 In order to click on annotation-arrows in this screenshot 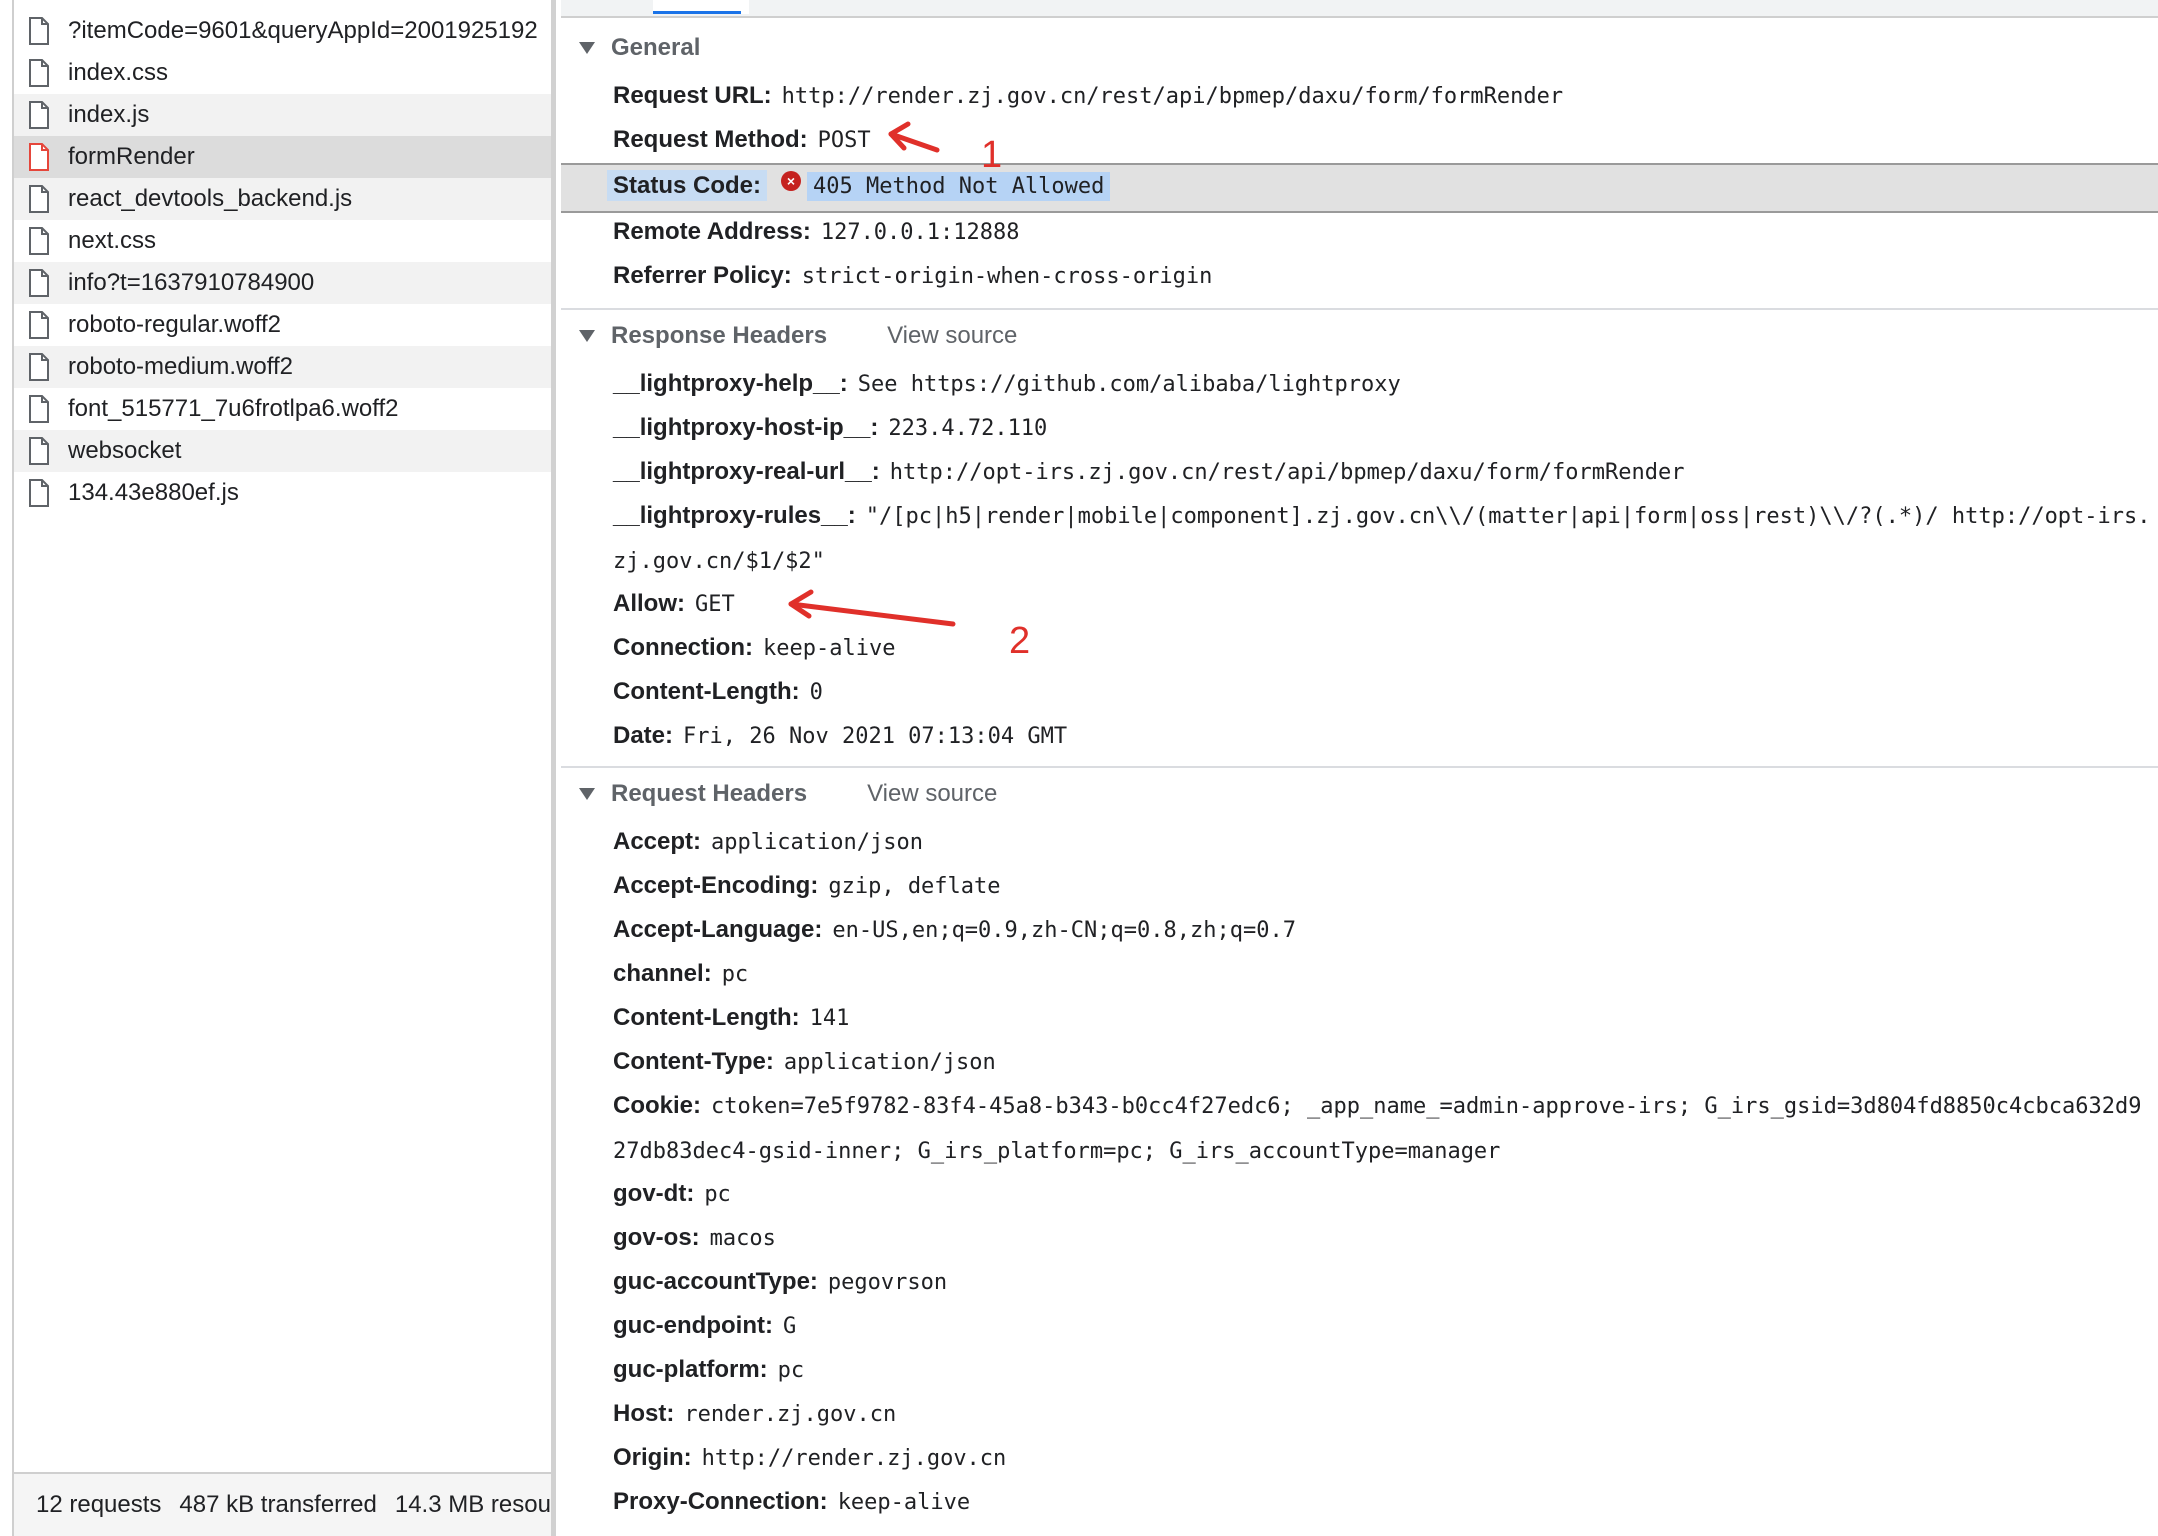, I will do `click(872, 374)`.